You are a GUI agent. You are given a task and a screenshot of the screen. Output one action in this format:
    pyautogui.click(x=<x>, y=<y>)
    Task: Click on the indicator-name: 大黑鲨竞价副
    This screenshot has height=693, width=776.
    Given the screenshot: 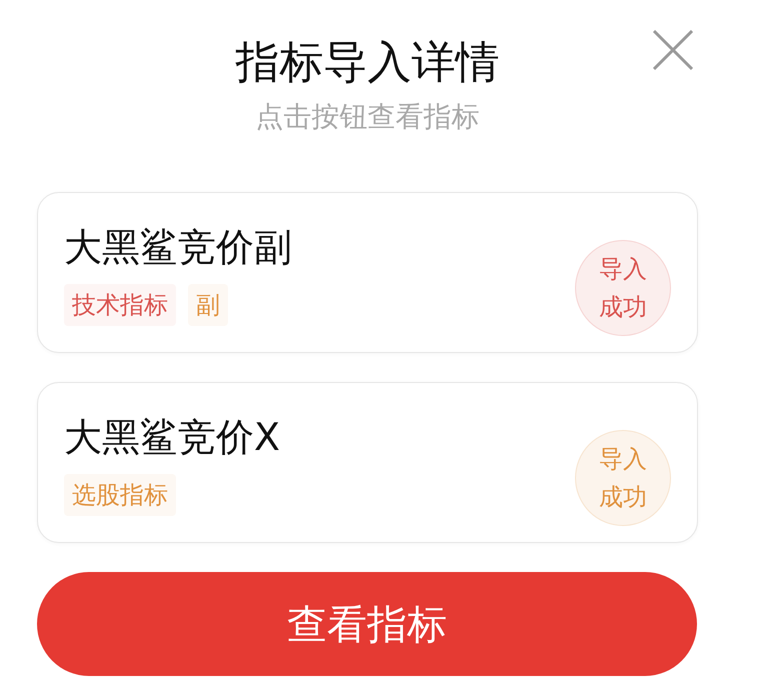 What is the action you would take?
    pyautogui.click(x=178, y=247)
    